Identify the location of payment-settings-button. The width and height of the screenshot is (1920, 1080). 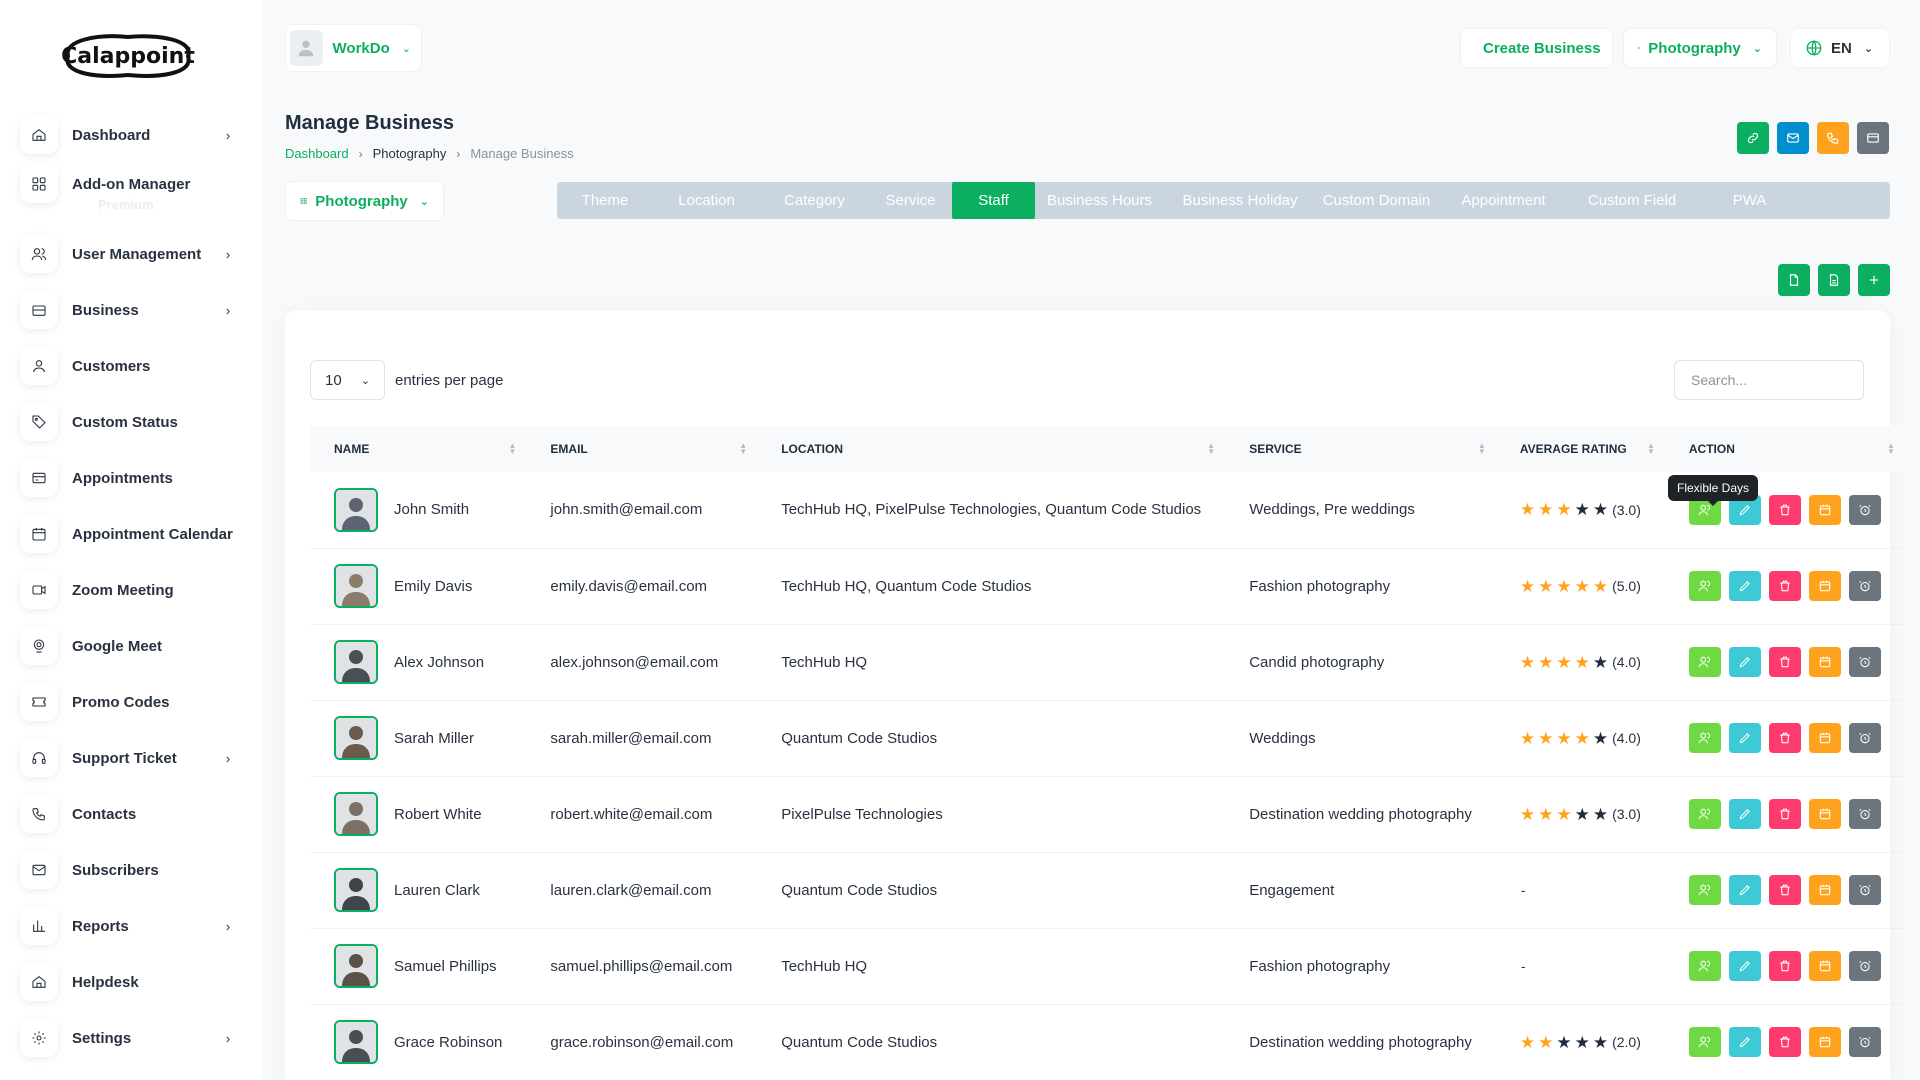
(1873, 138).